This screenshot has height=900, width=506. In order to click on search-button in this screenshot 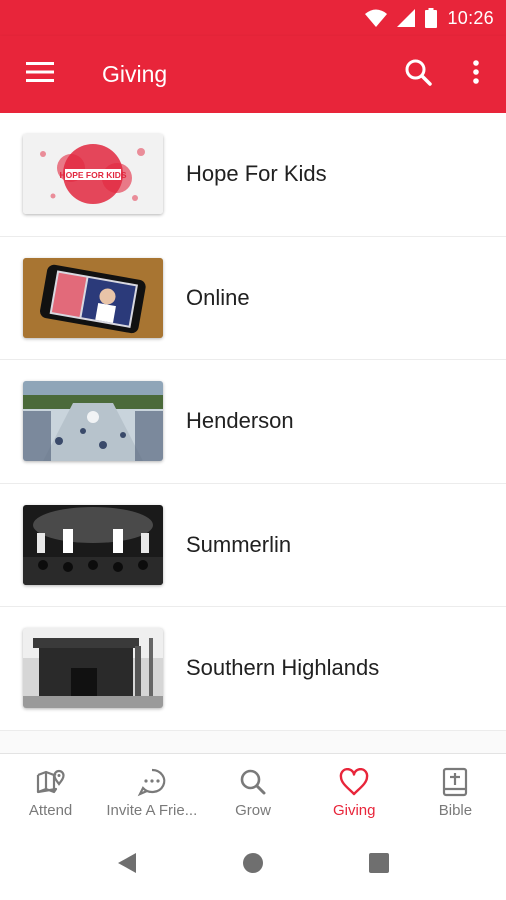, I will do `click(418, 74)`.